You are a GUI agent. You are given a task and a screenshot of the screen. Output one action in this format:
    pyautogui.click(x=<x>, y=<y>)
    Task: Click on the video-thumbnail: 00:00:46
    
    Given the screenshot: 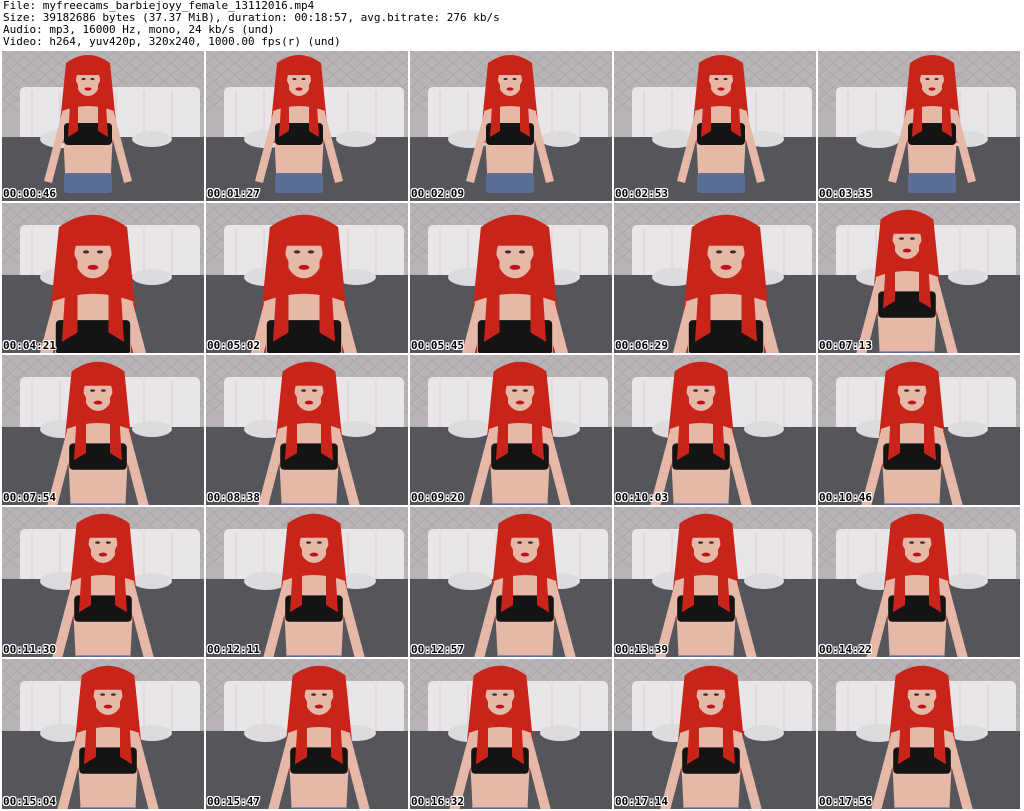 What is the action you would take?
    pyautogui.click(x=103, y=126)
    